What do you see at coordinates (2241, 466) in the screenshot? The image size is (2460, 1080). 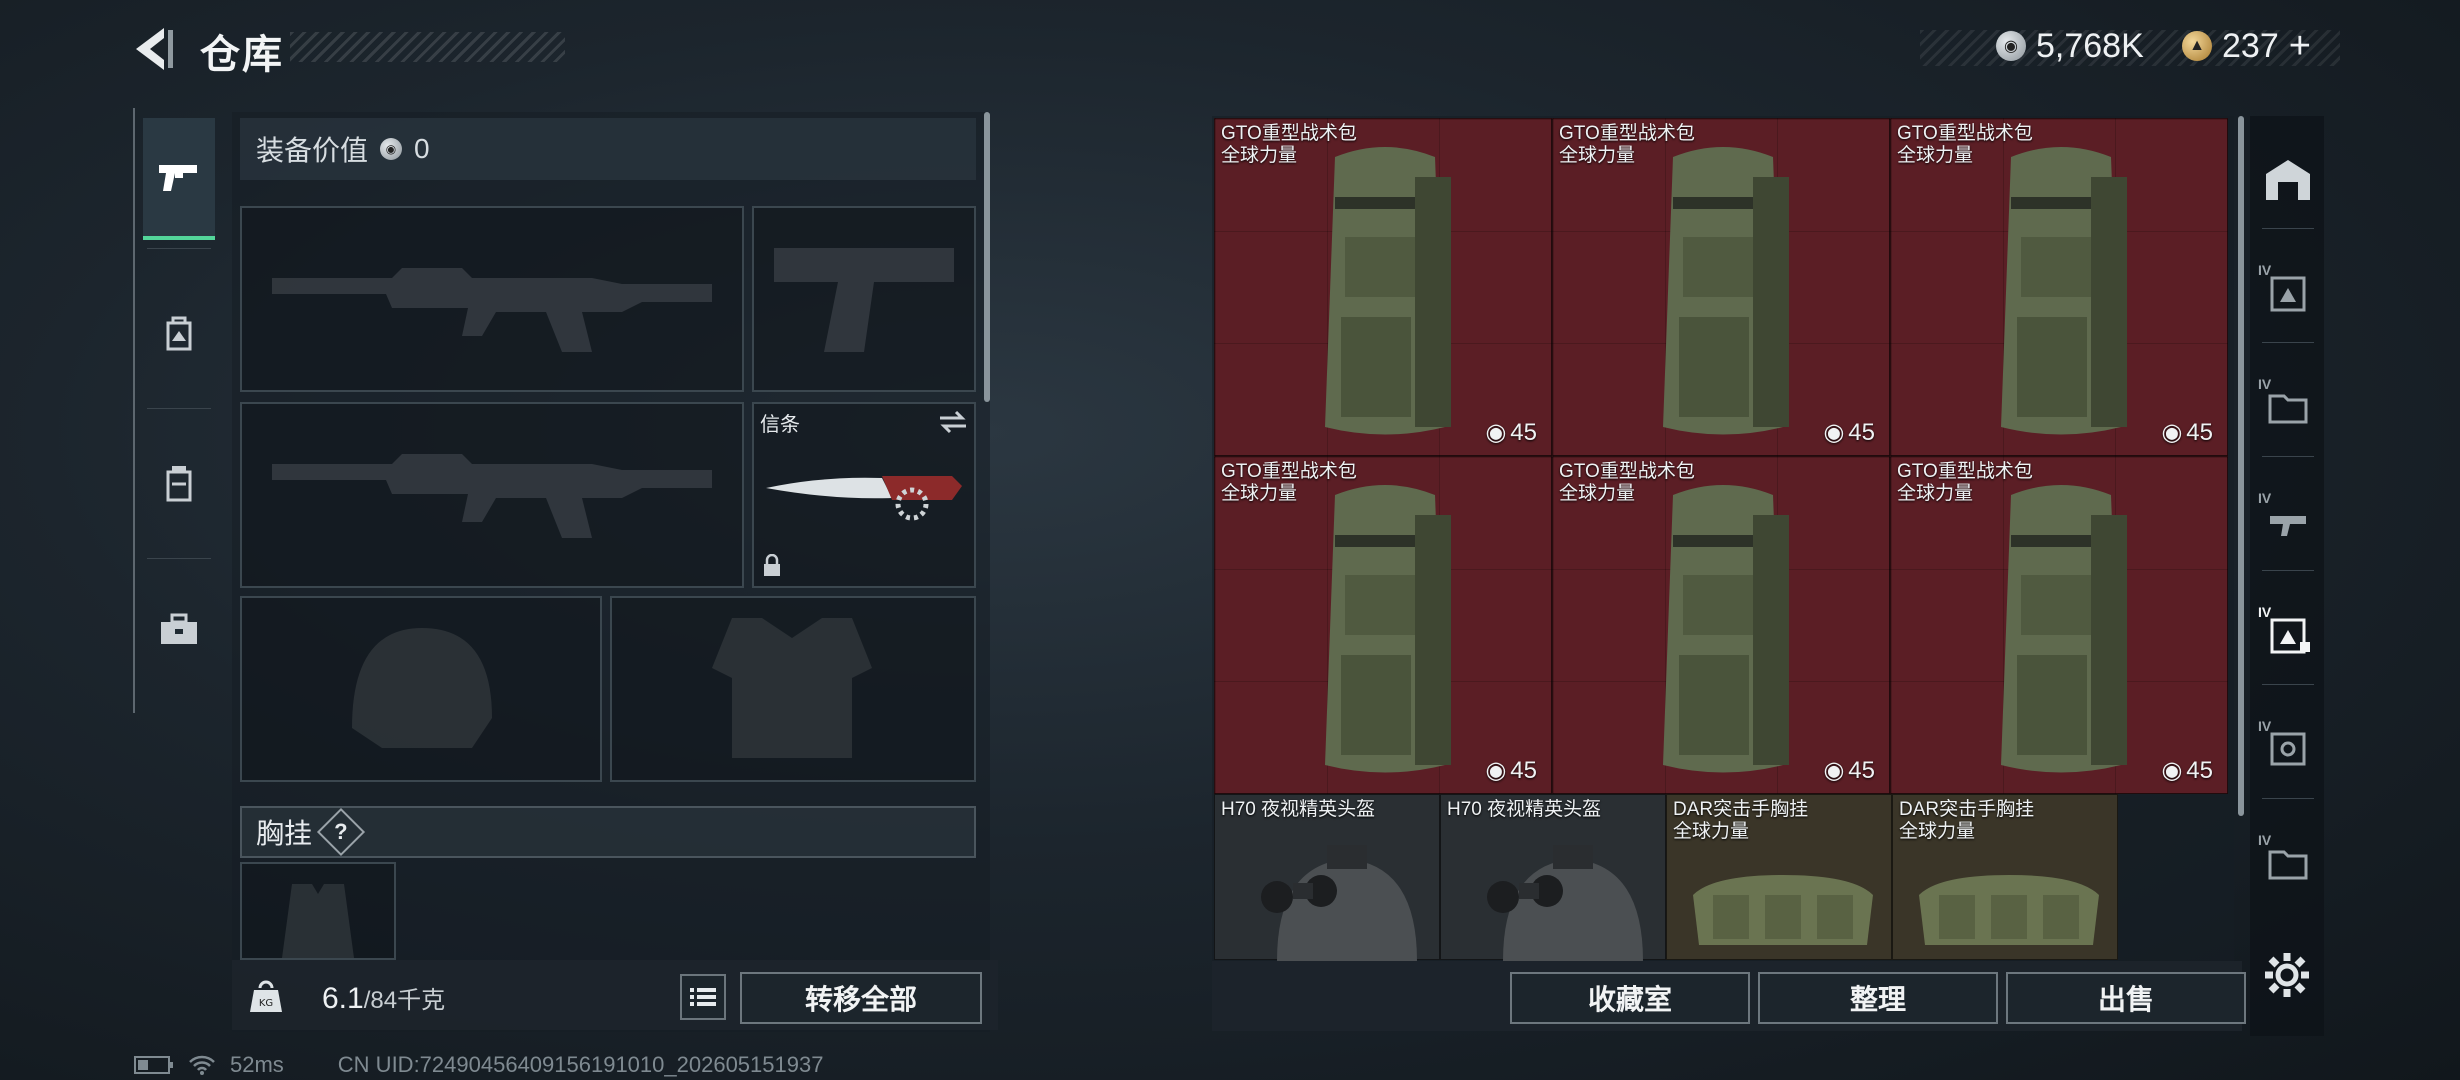 I see `stash-scrollbar` at bounding box center [2241, 466].